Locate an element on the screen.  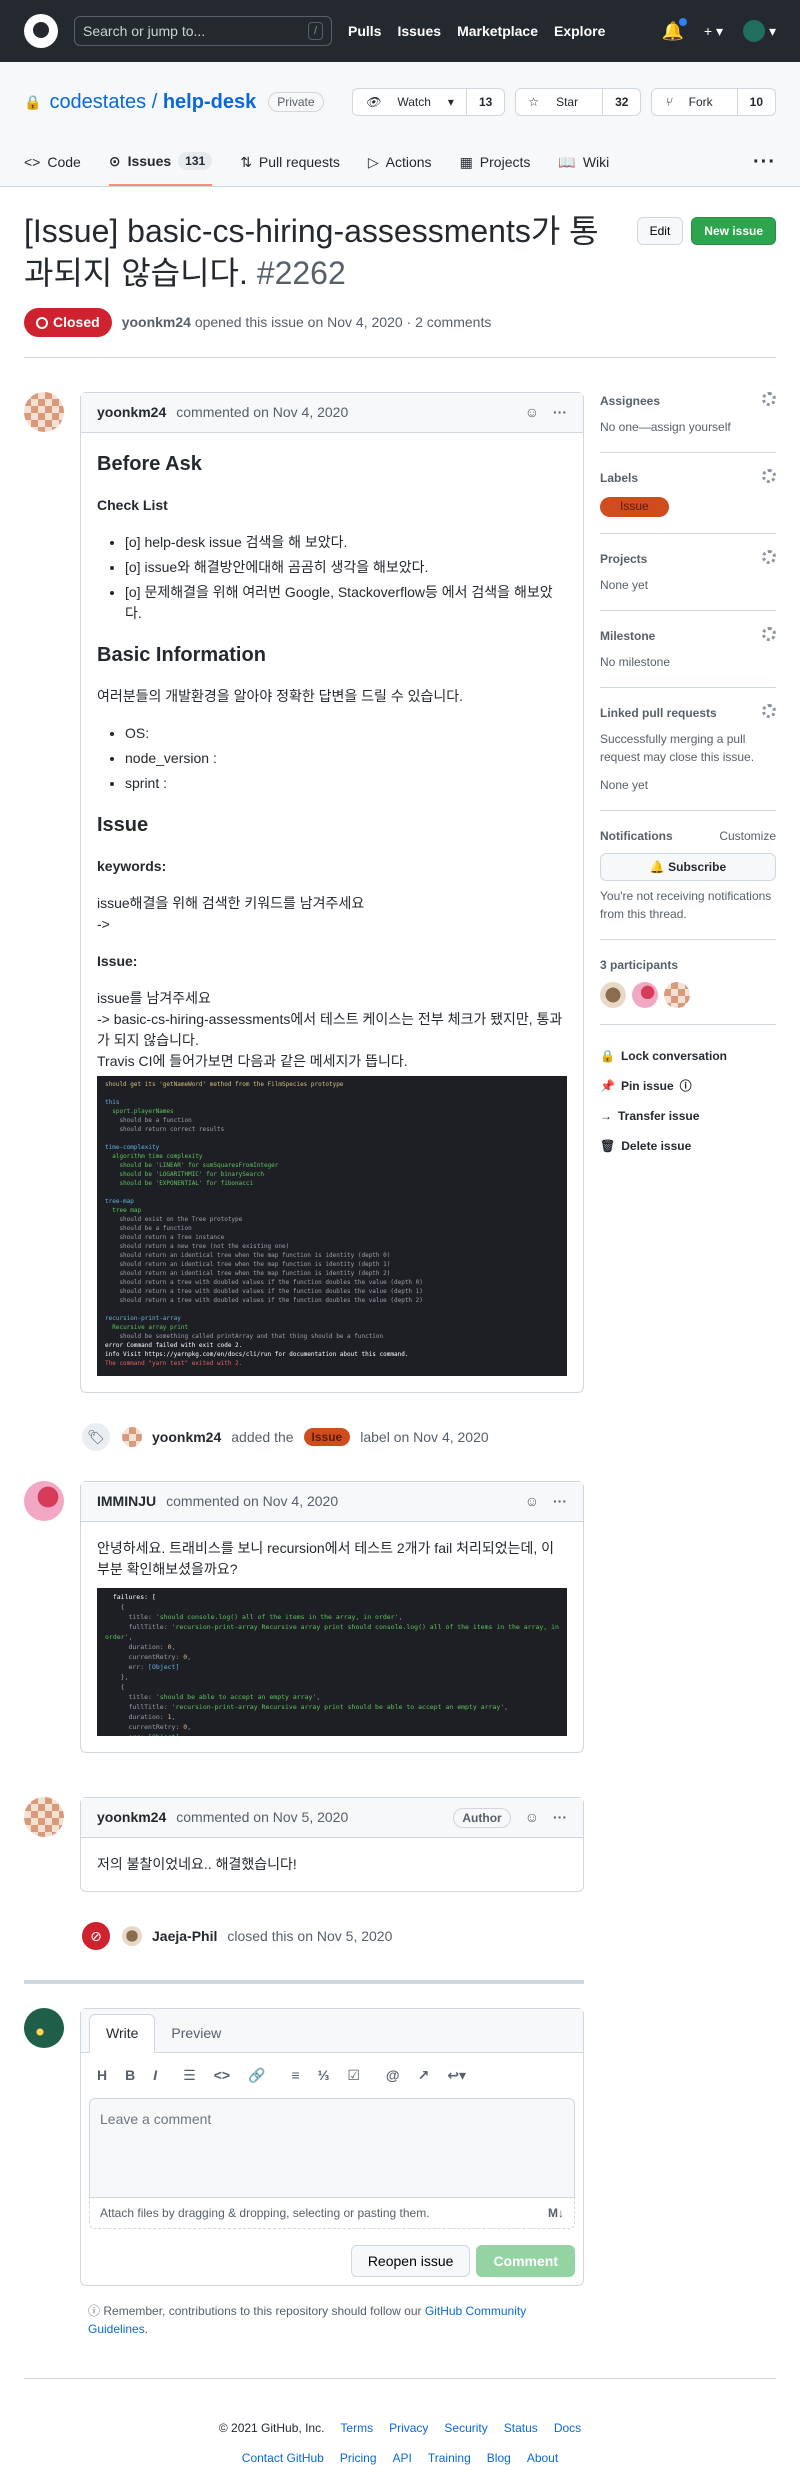
heading-icon: H is located at coordinates (102, 2075).